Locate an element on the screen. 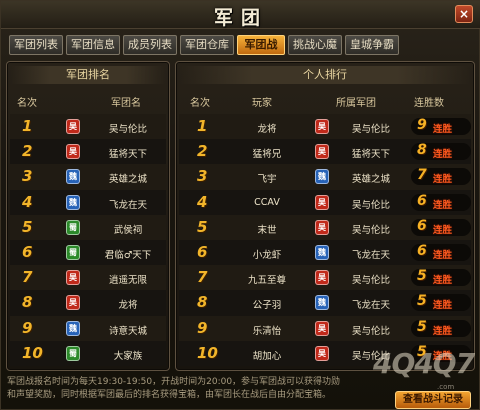 The width and height of the screenshot is (480, 410). win-streak-count: 8 is located at coordinates (422, 150).